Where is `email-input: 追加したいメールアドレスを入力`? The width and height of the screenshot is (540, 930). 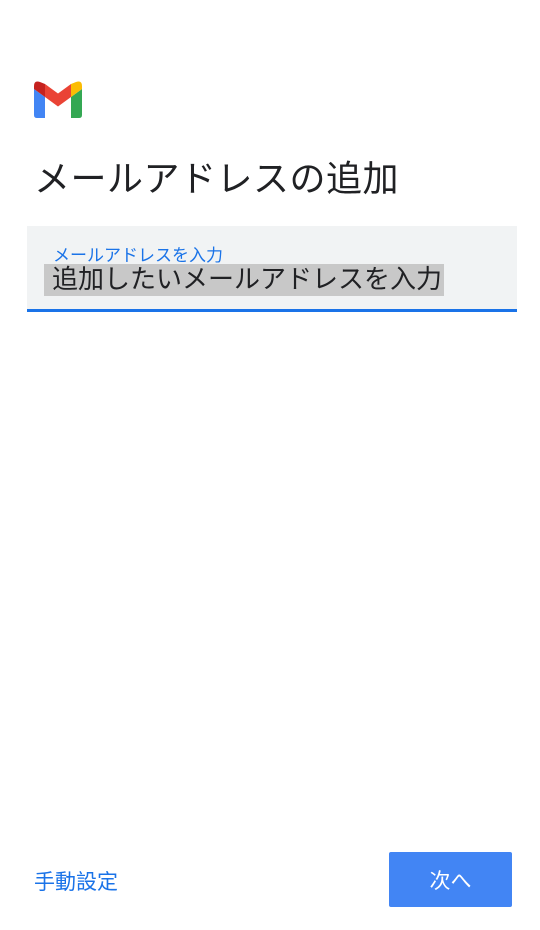
email-input: 追加したいメールアドレスを入力 is located at coordinates (279, 281).